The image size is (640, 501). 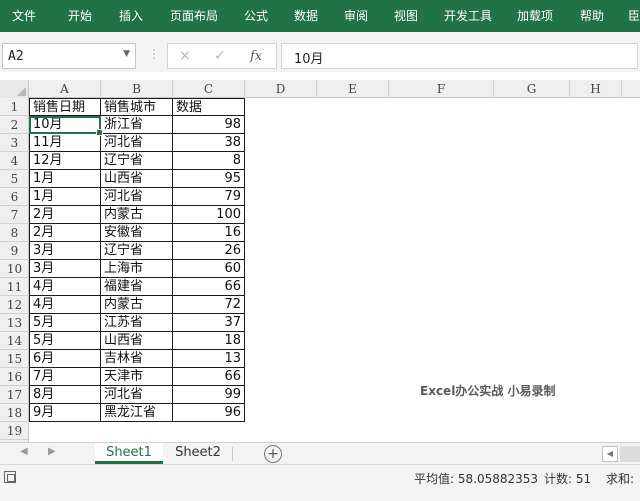 What do you see at coordinates (468, 16) in the screenshot?
I see `tab-developer: 开发工具` at bounding box center [468, 16].